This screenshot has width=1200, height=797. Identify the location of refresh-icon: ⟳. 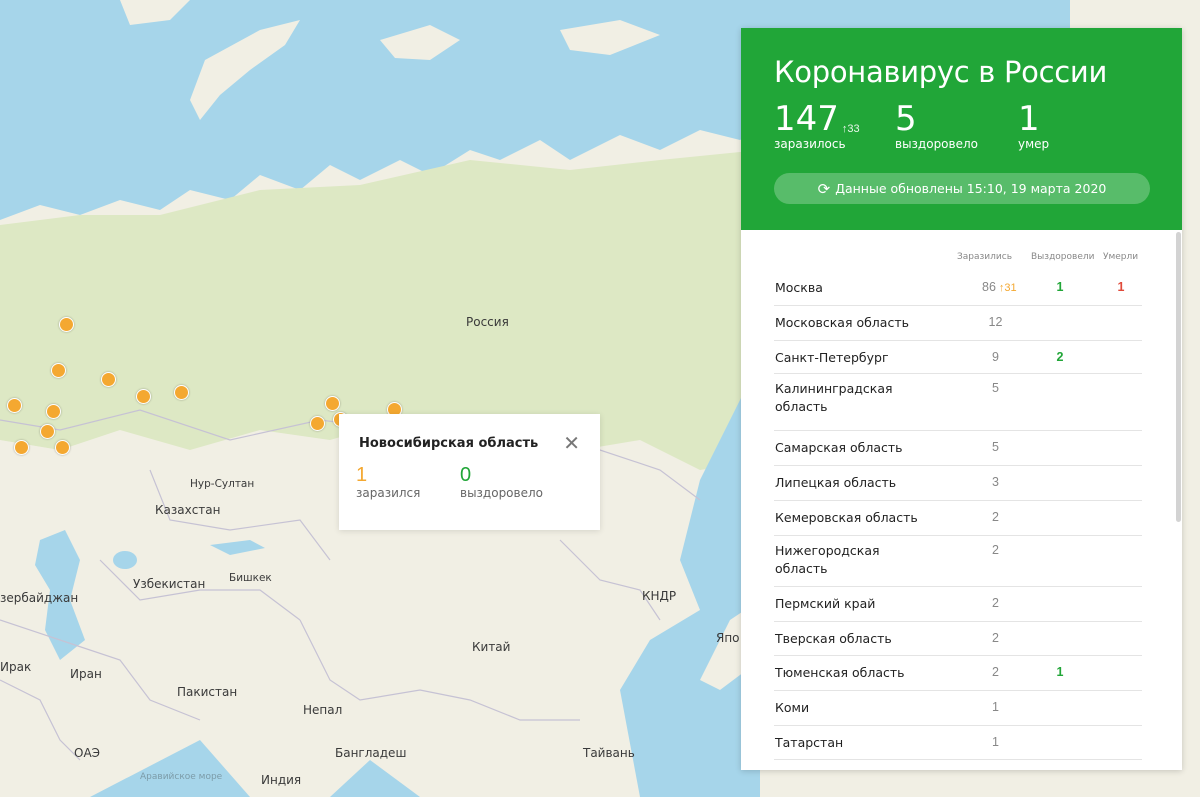
(824, 188).